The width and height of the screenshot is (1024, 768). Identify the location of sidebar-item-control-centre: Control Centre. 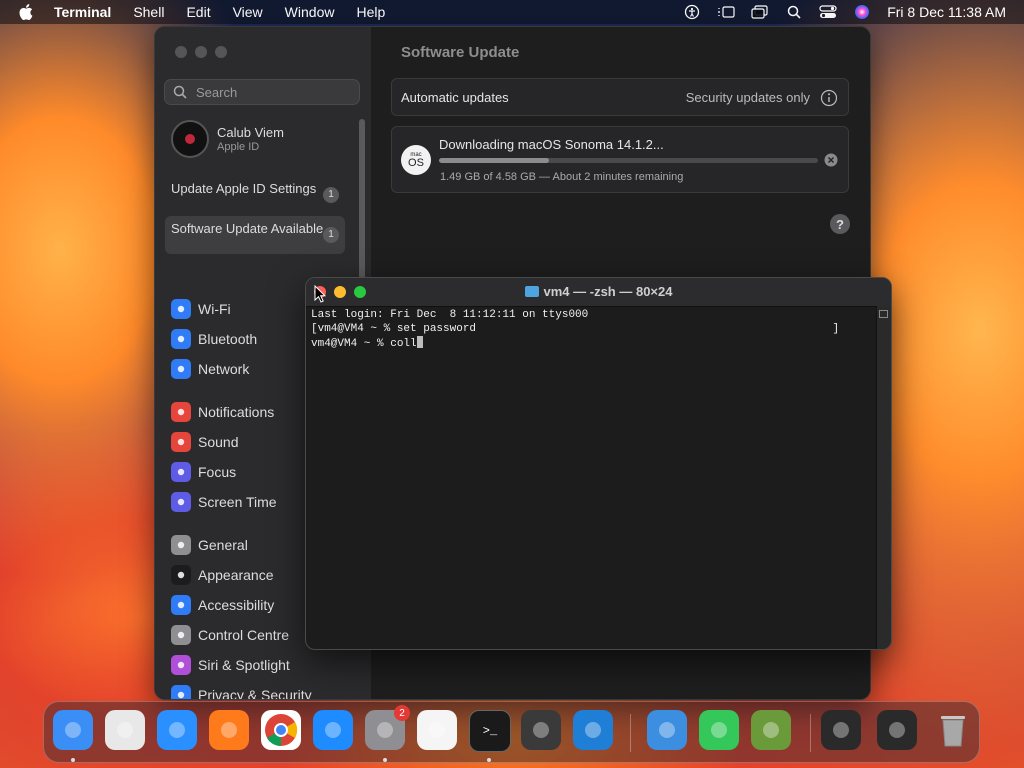
(230, 635).